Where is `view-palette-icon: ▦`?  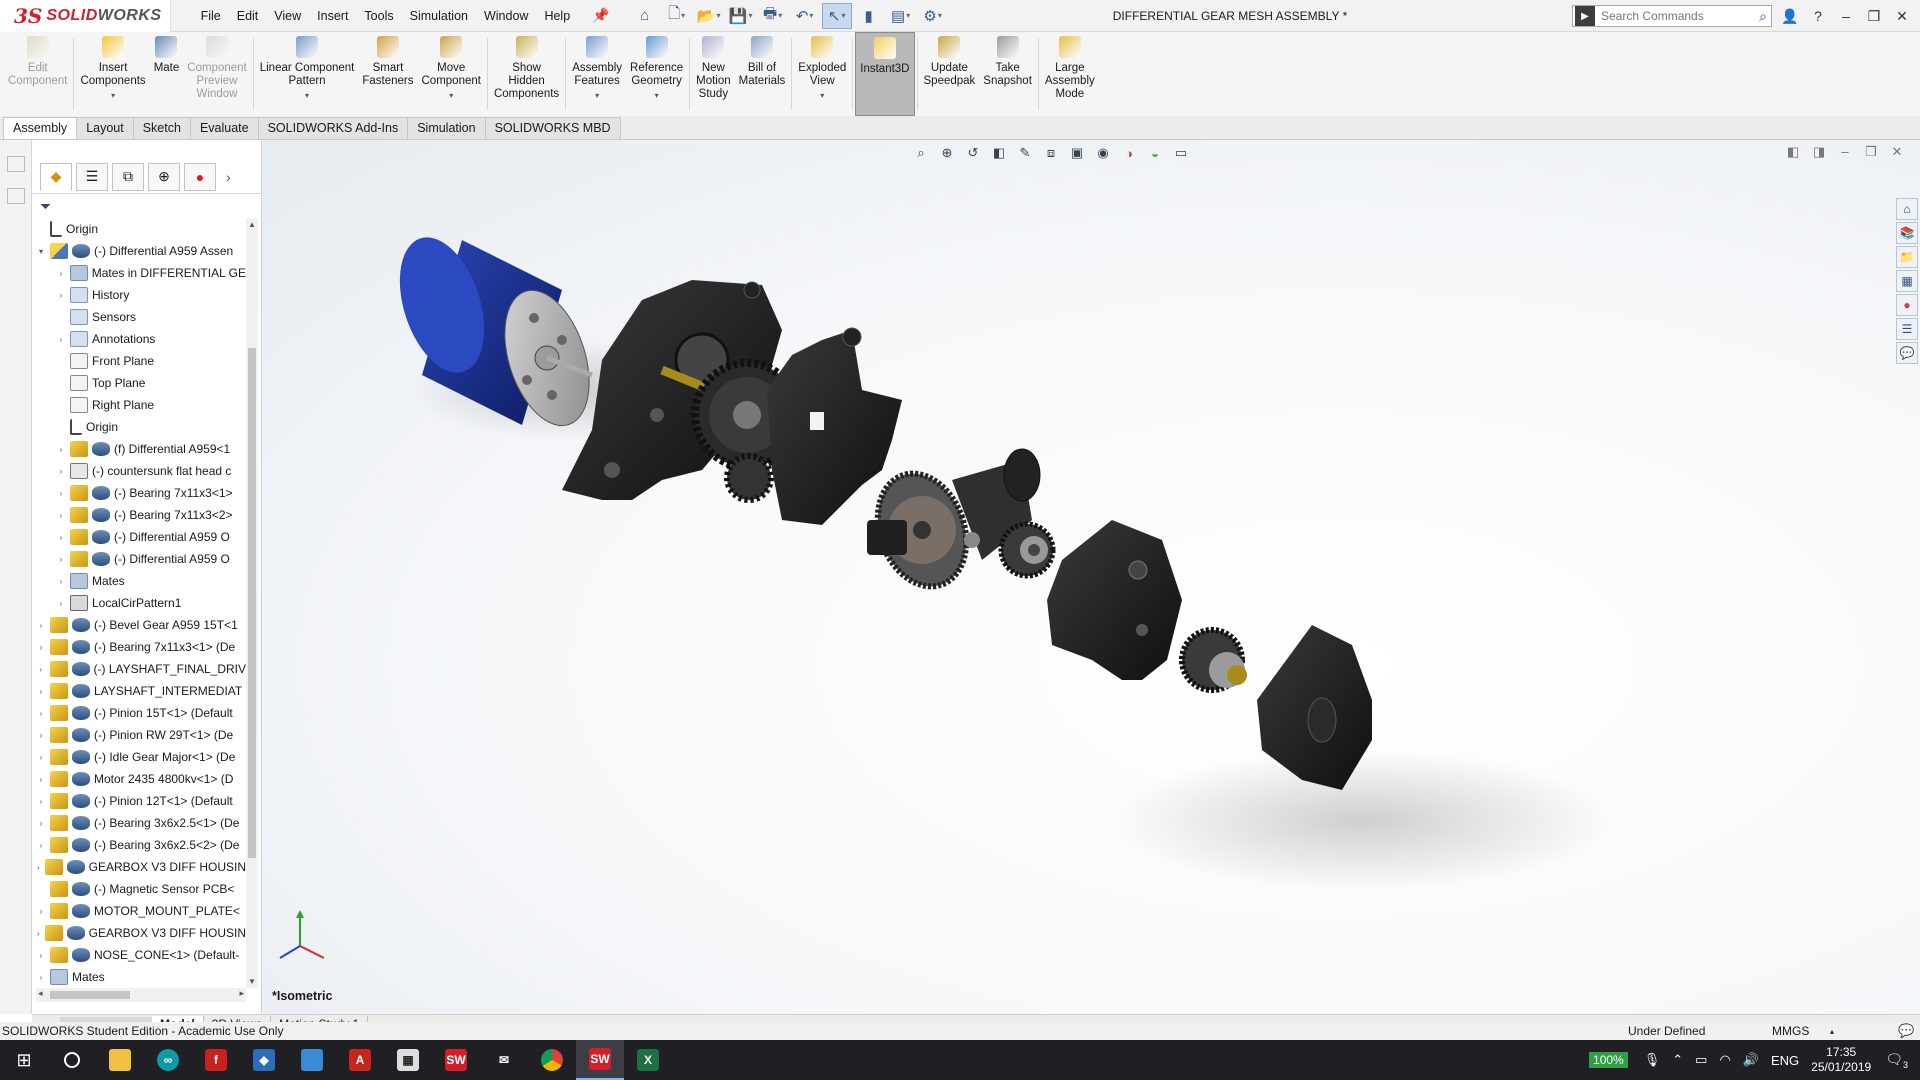
view-palette-icon: ▦ is located at coordinates (1907, 281).